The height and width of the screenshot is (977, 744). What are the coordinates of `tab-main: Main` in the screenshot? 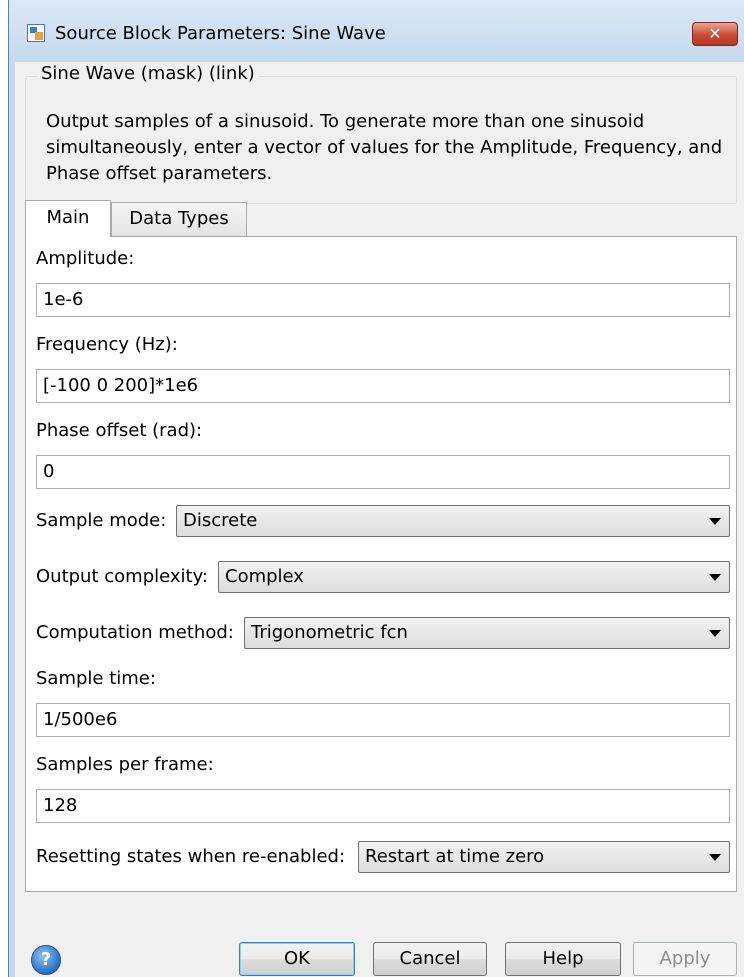 It's located at (68, 218).